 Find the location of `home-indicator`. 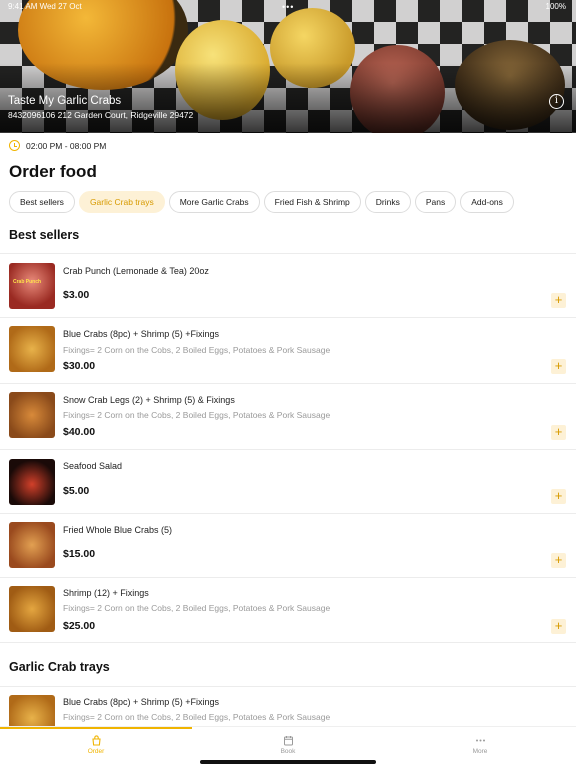

home-indicator is located at coordinates (288, 762).